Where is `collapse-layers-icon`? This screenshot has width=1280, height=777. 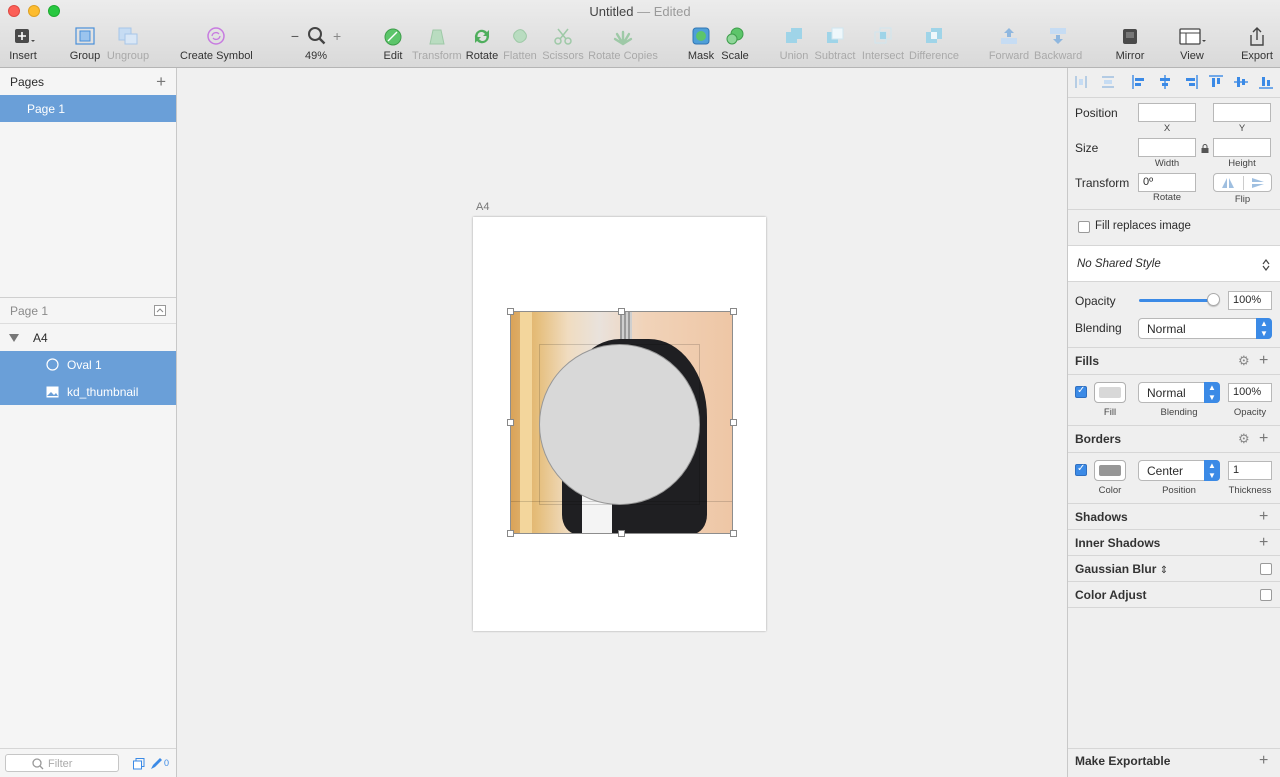 collapse-layers-icon is located at coordinates (160, 310).